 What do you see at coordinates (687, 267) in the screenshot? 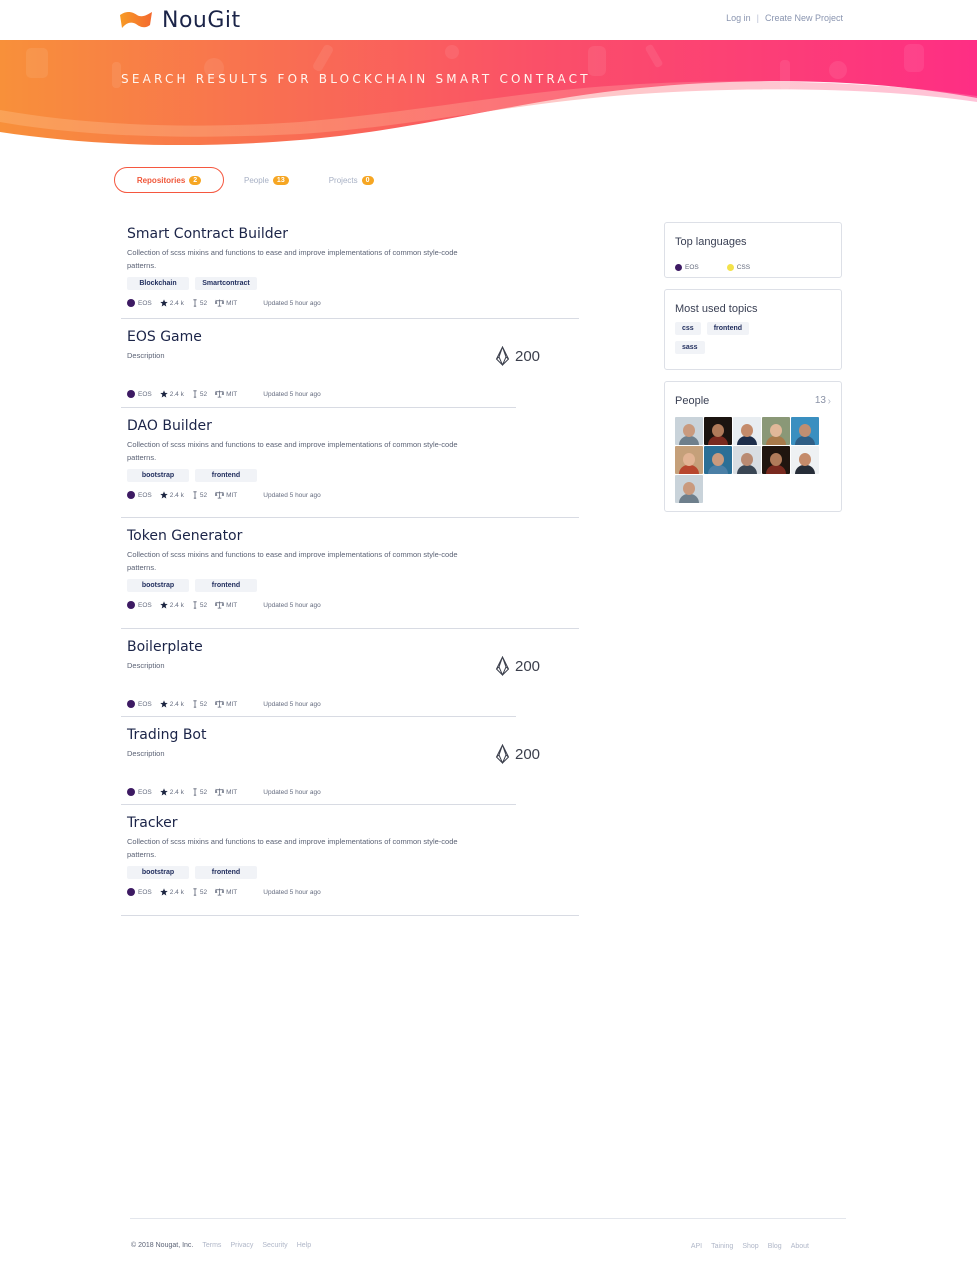
I see `language-item: EOS` at bounding box center [687, 267].